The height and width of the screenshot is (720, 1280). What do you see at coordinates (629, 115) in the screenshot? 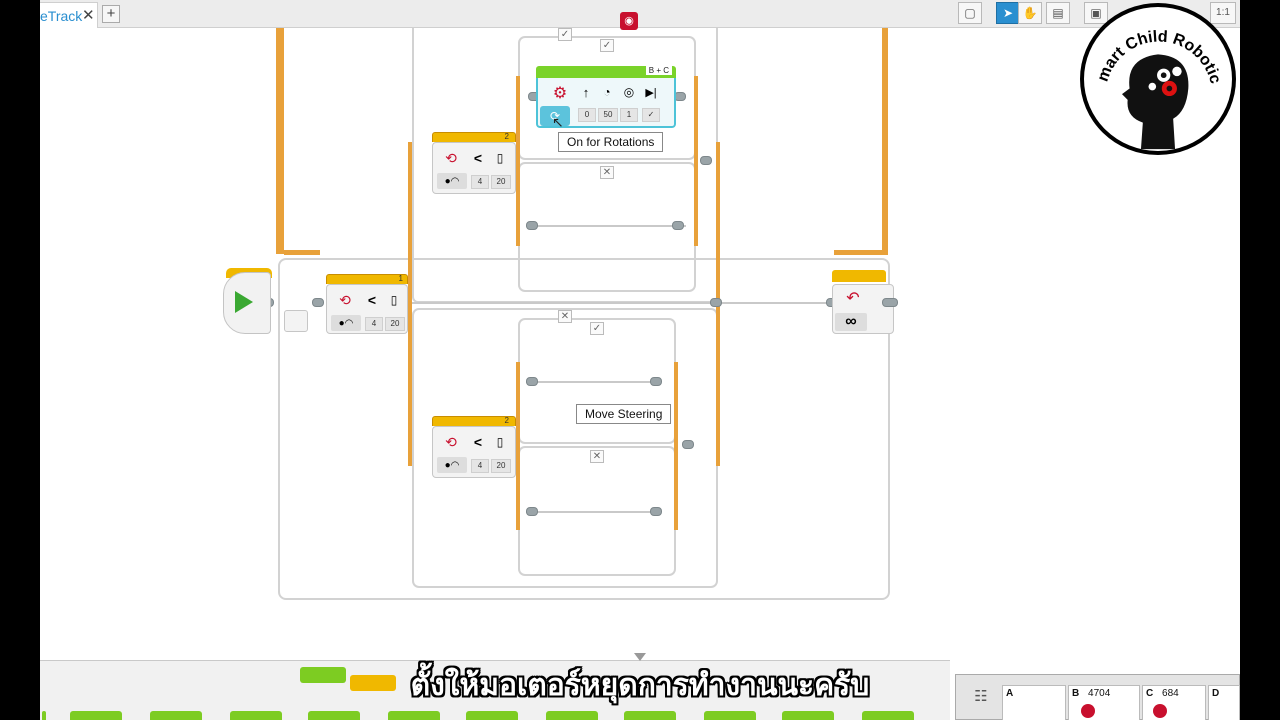
I see `rotations-value: 1` at bounding box center [629, 115].